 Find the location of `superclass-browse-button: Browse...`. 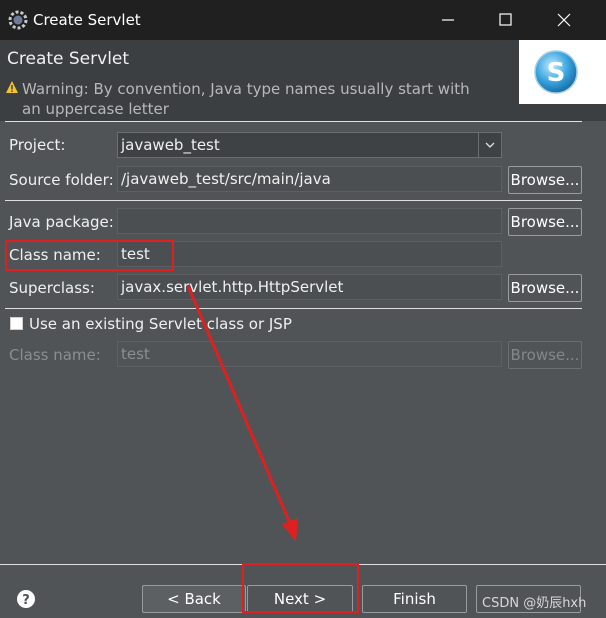

superclass-browse-button: Browse... is located at coordinates (545, 288).